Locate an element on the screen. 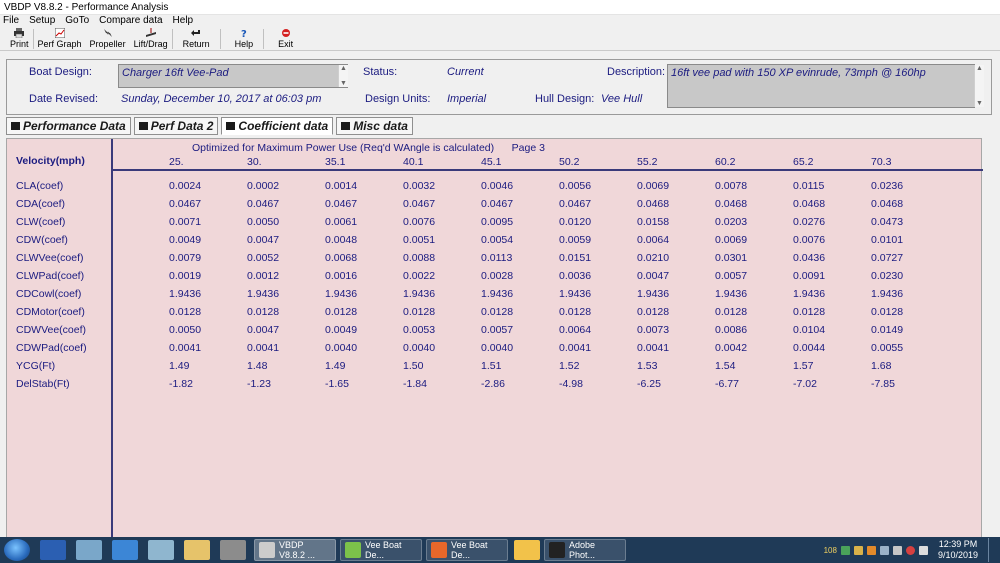 This screenshot has width=1000, height=563. explorer-image-icon is located at coordinates (89, 550).